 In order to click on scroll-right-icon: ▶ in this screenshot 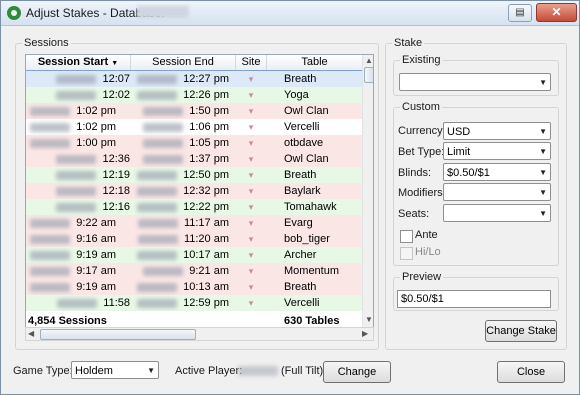, I will do `click(365, 333)`.